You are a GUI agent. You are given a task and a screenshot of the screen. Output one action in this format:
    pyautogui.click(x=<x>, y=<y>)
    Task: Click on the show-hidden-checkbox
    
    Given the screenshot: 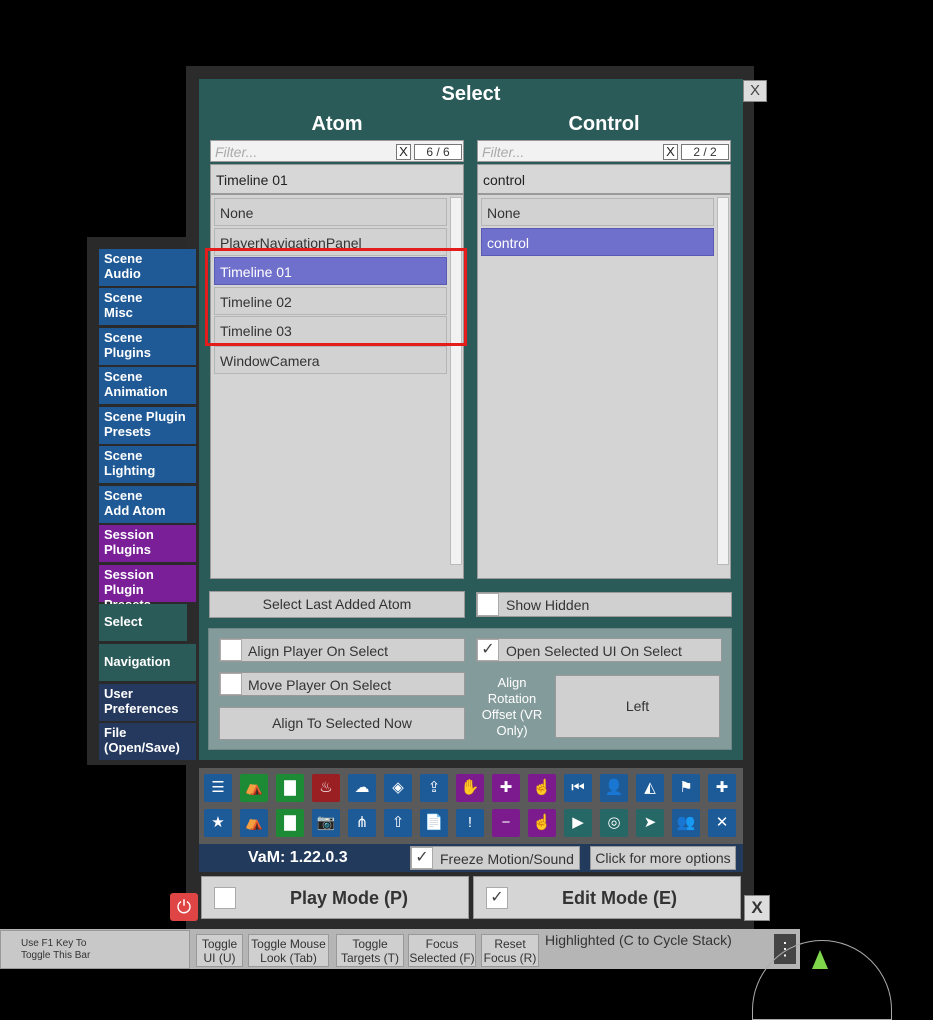 What is the action you would take?
    pyautogui.click(x=488, y=604)
    